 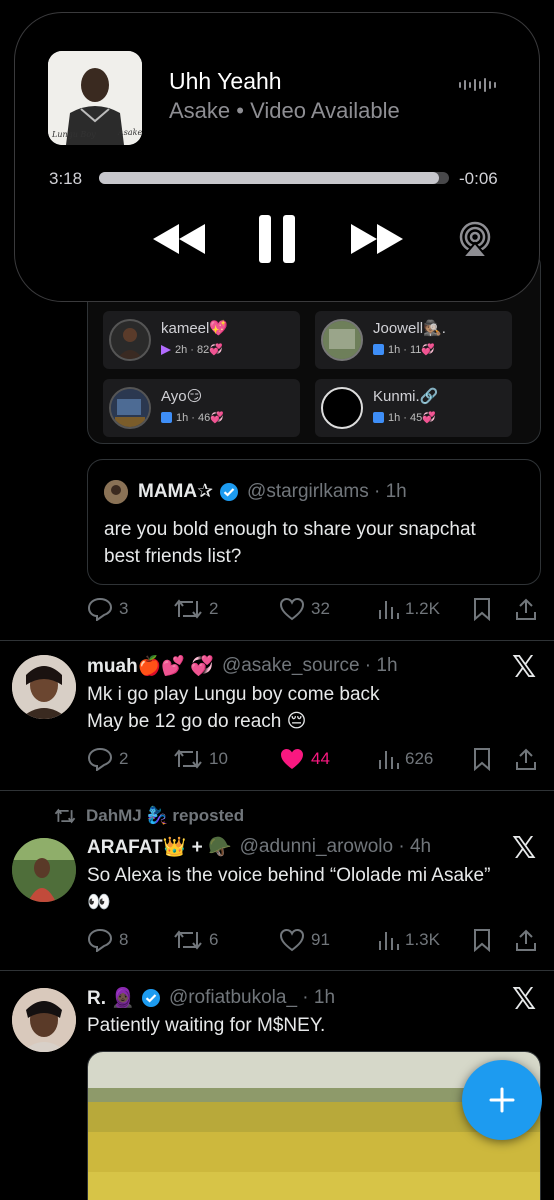 I want to click on snap-friend-3: Ayo😏 1h · 46💞, so click(x=201, y=408).